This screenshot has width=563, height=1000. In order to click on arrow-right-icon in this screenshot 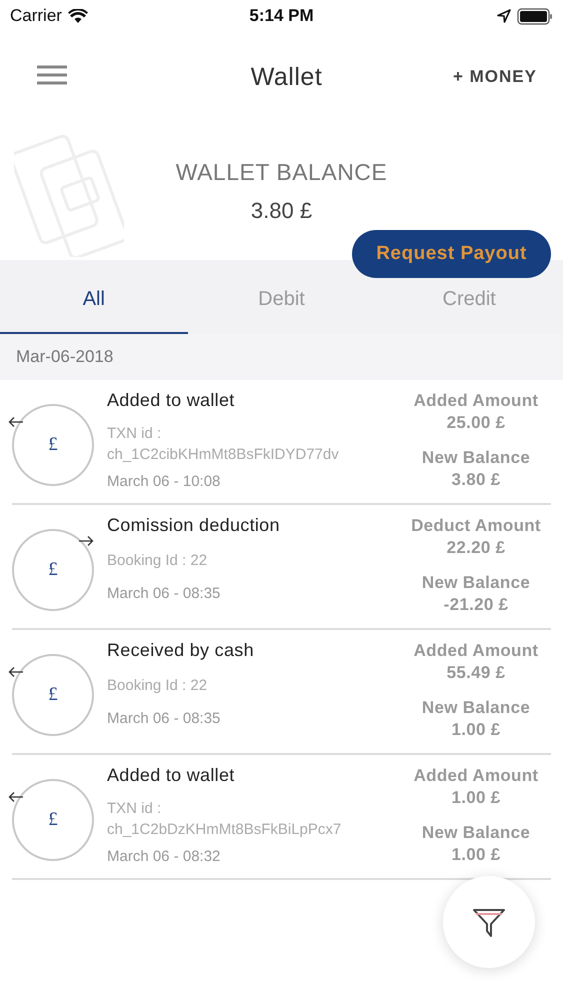, I will do `click(86, 541)`.